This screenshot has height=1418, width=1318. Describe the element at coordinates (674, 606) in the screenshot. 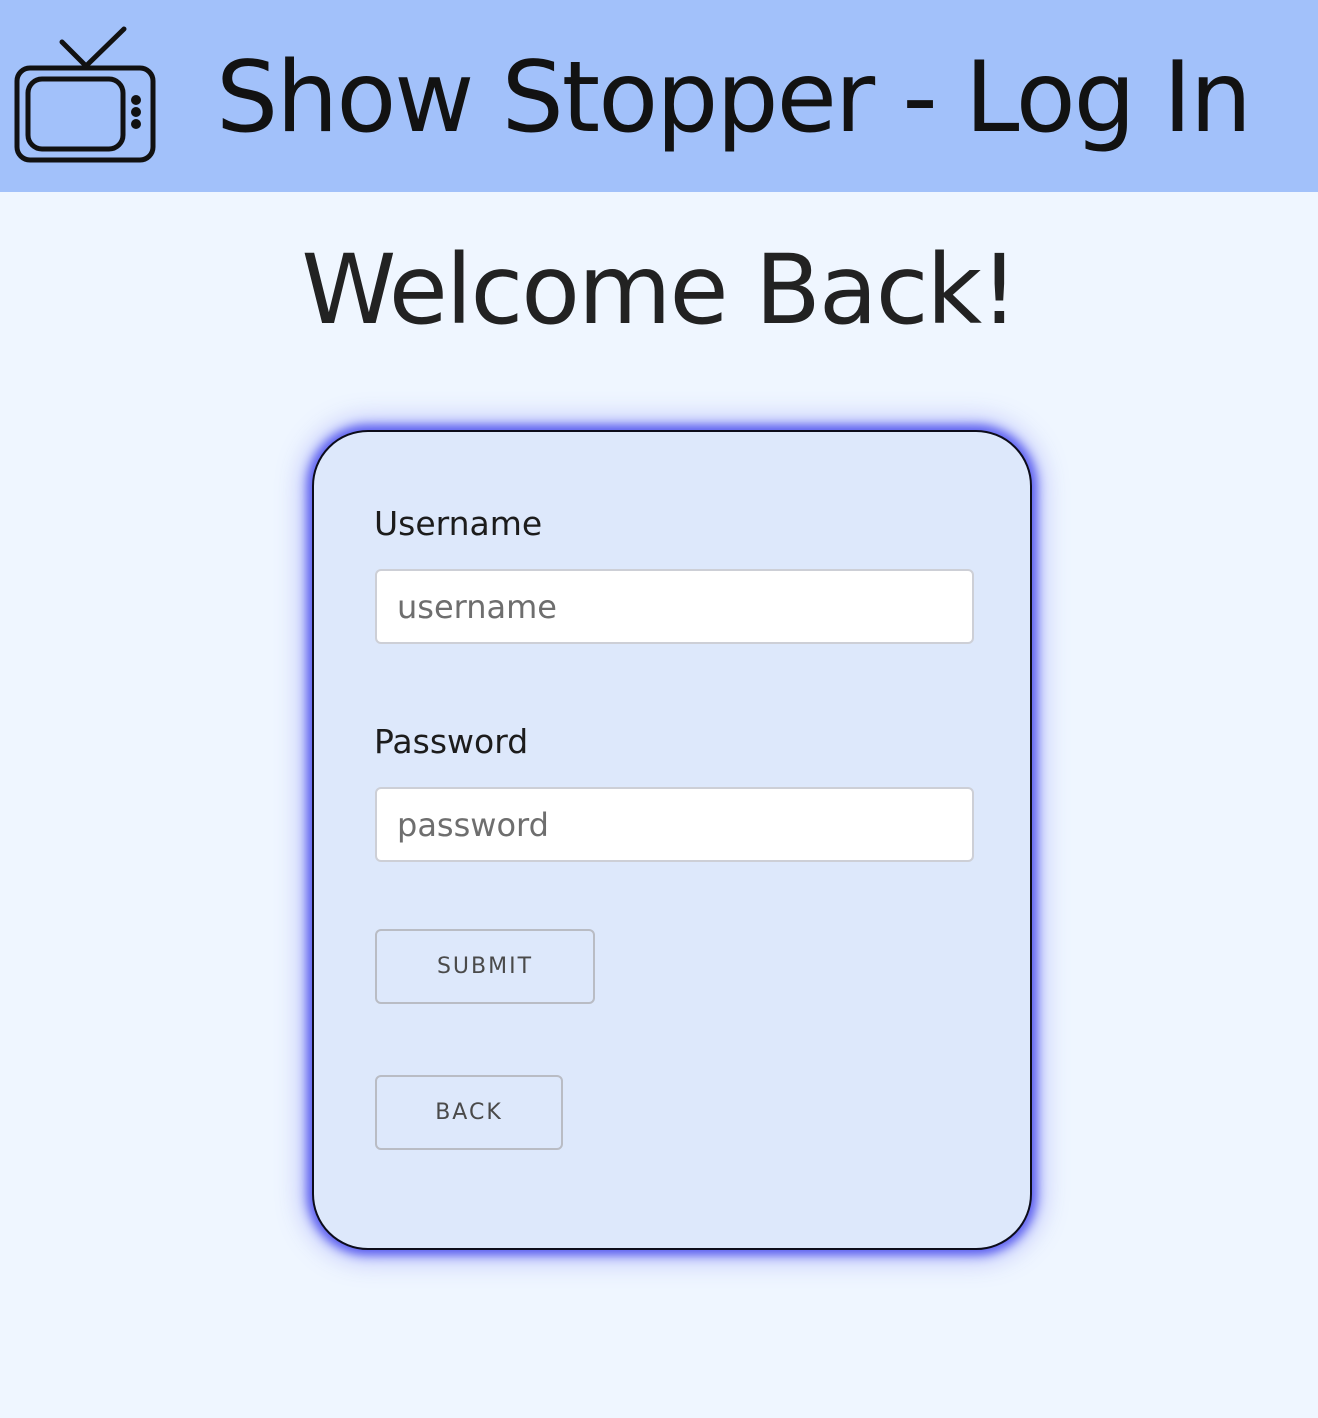

I see `username-input` at that location.